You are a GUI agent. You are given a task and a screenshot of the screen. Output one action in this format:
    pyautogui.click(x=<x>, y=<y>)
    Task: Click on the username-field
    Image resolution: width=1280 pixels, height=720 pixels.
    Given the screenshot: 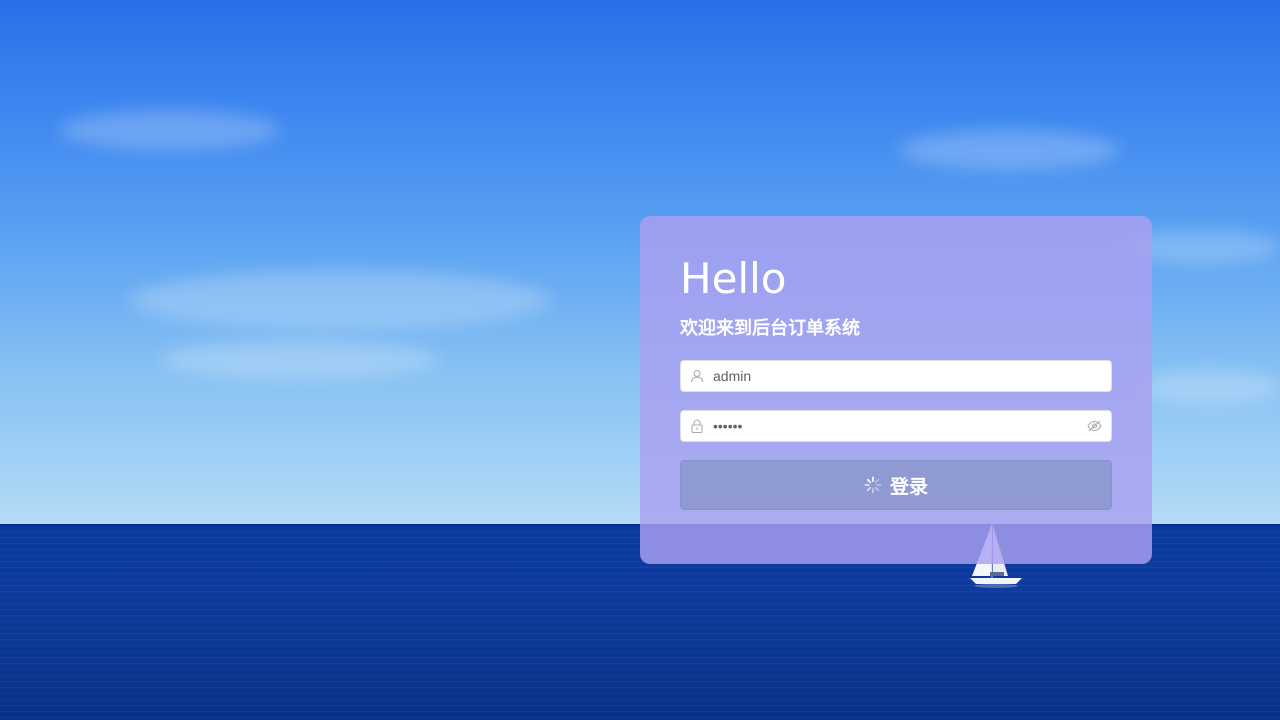 What is the action you would take?
    pyautogui.click(x=896, y=376)
    